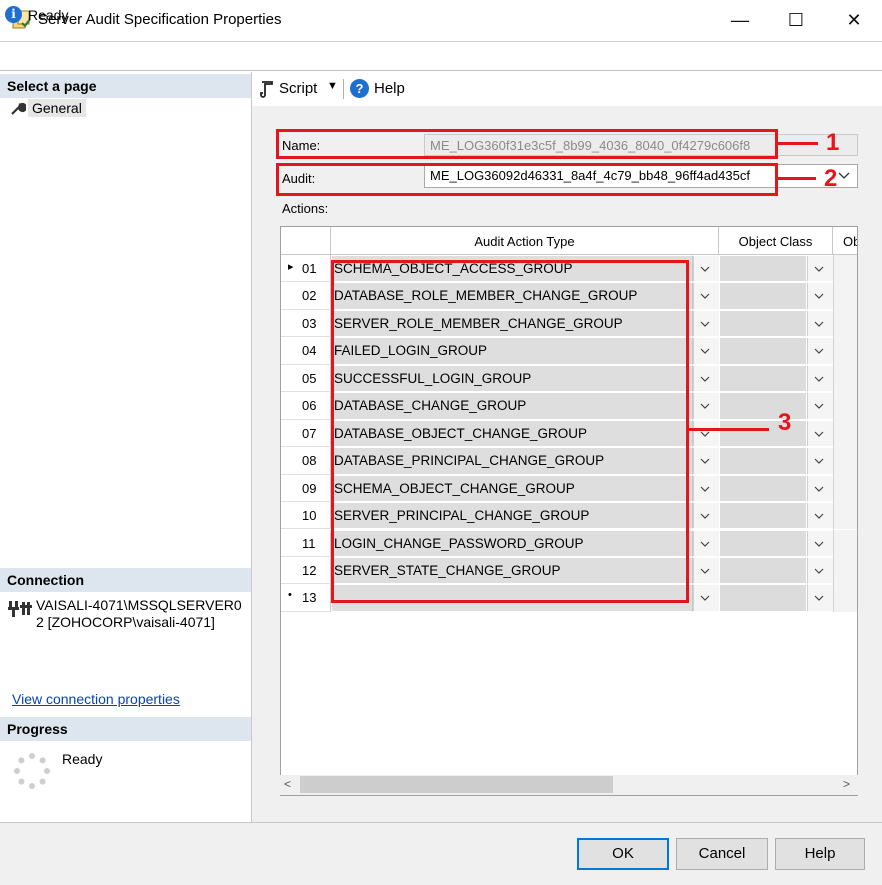  I want to click on row-header: 04, so click(306, 351).